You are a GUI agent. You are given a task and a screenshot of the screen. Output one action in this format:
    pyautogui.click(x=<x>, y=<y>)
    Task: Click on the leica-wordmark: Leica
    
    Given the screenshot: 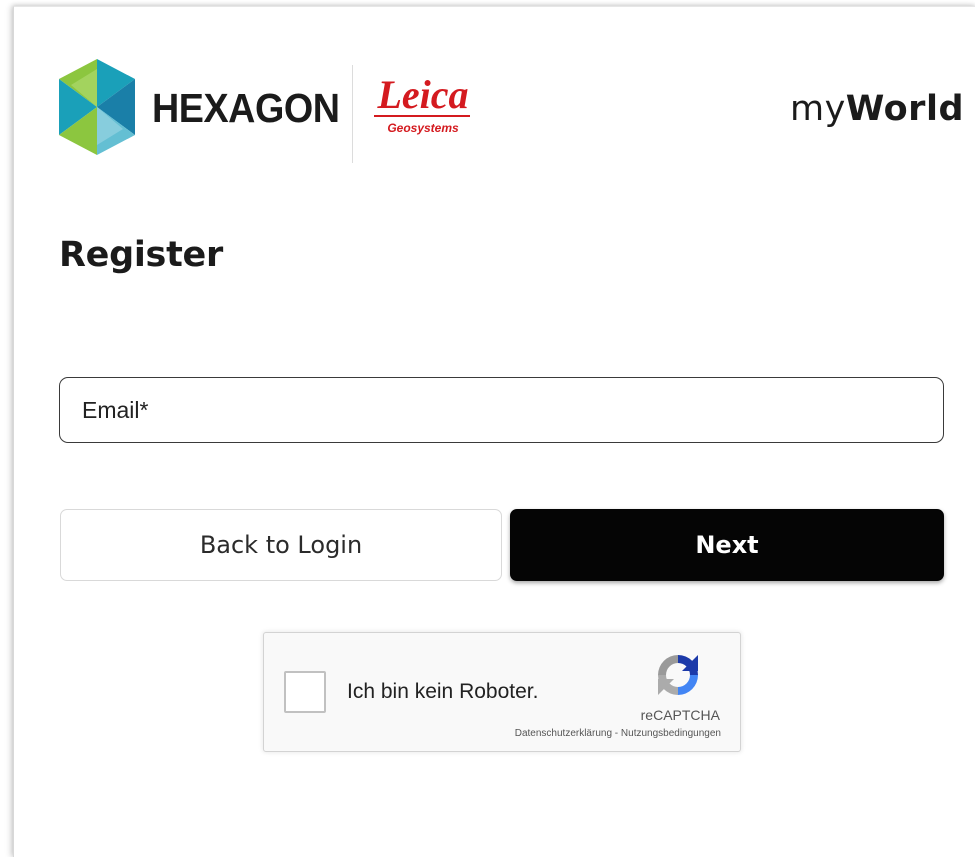 What is the action you would take?
    pyautogui.click(x=423, y=94)
    